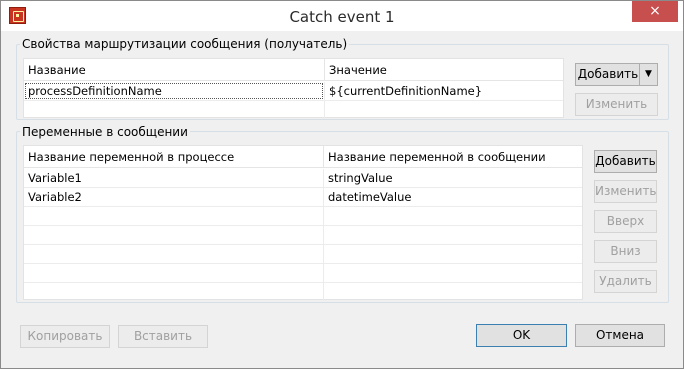 The image size is (684, 369). I want to click on title-bar: Catch event 1 ×, so click(342, 16).